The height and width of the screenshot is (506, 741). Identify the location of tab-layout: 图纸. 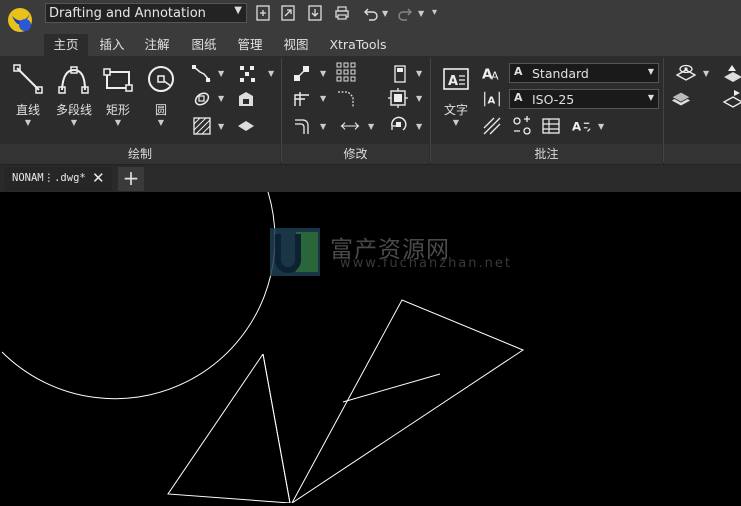
(204, 45).